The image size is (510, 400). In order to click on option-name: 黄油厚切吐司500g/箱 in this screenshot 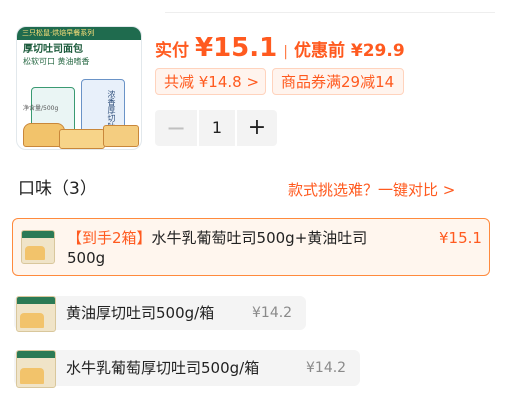, I will do `click(140, 313)`.